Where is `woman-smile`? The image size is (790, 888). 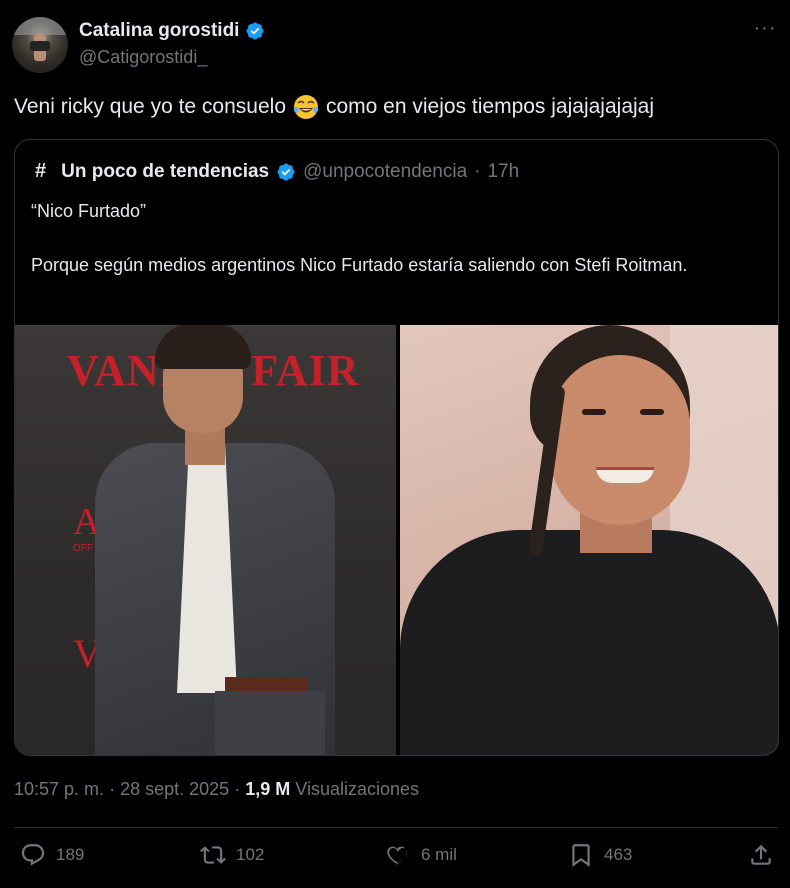 woman-smile is located at coordinates (624, 475).